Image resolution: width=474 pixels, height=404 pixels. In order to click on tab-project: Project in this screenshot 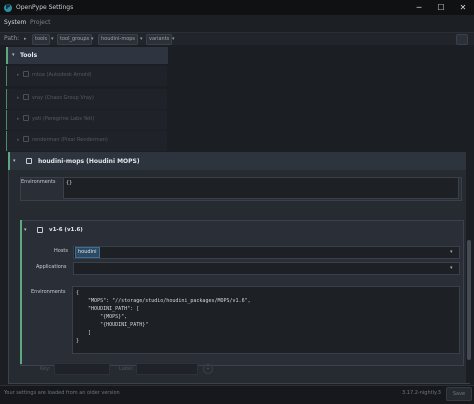, I will do `click(40, 22)`.